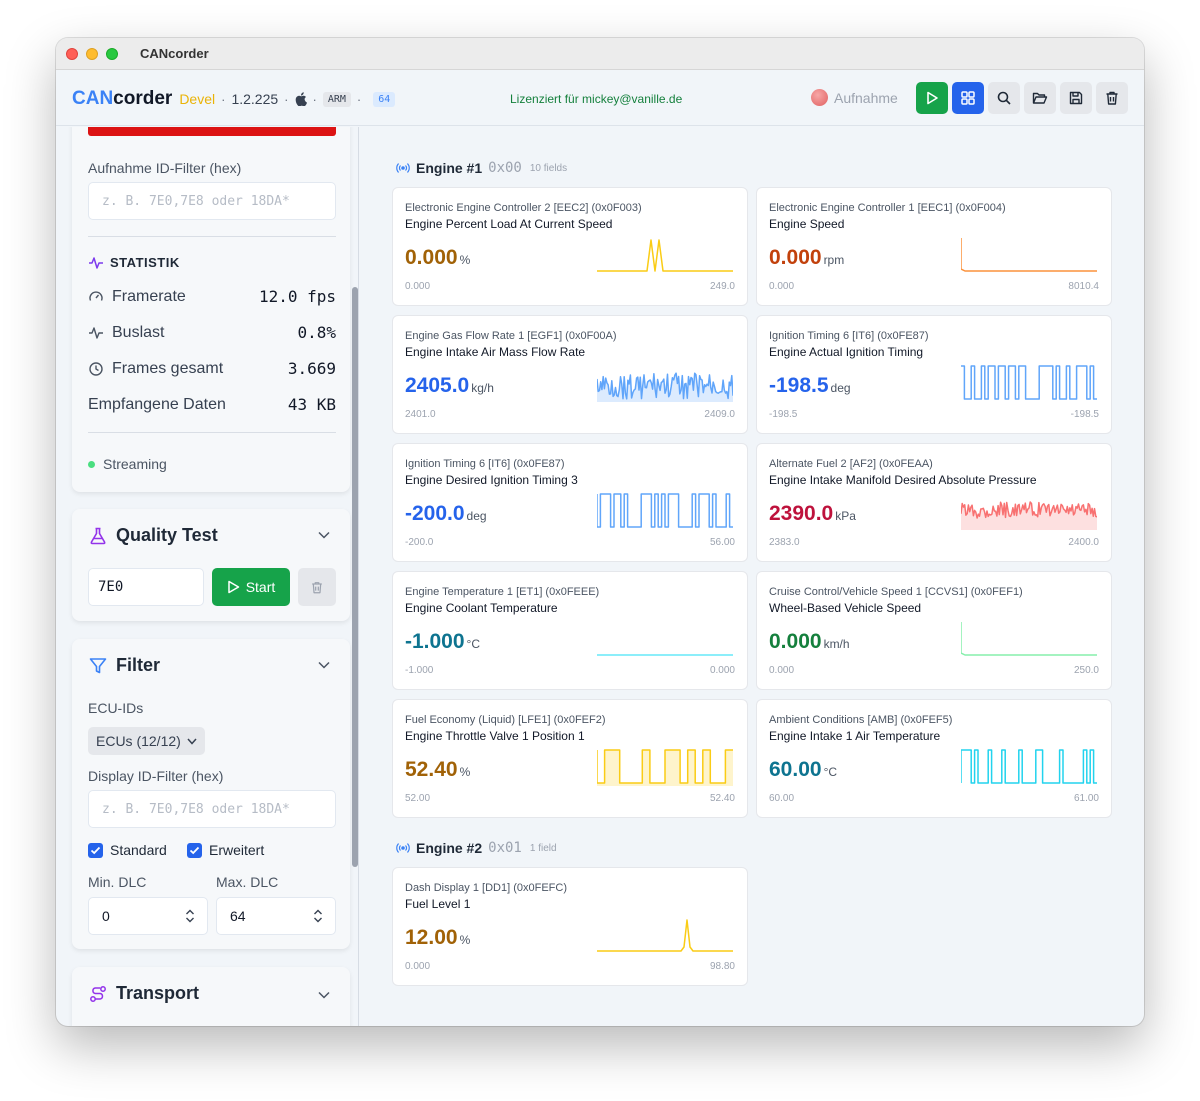 This screenshot has width=1200, height=1101. I want to click on save-button, so click(1076, 98).